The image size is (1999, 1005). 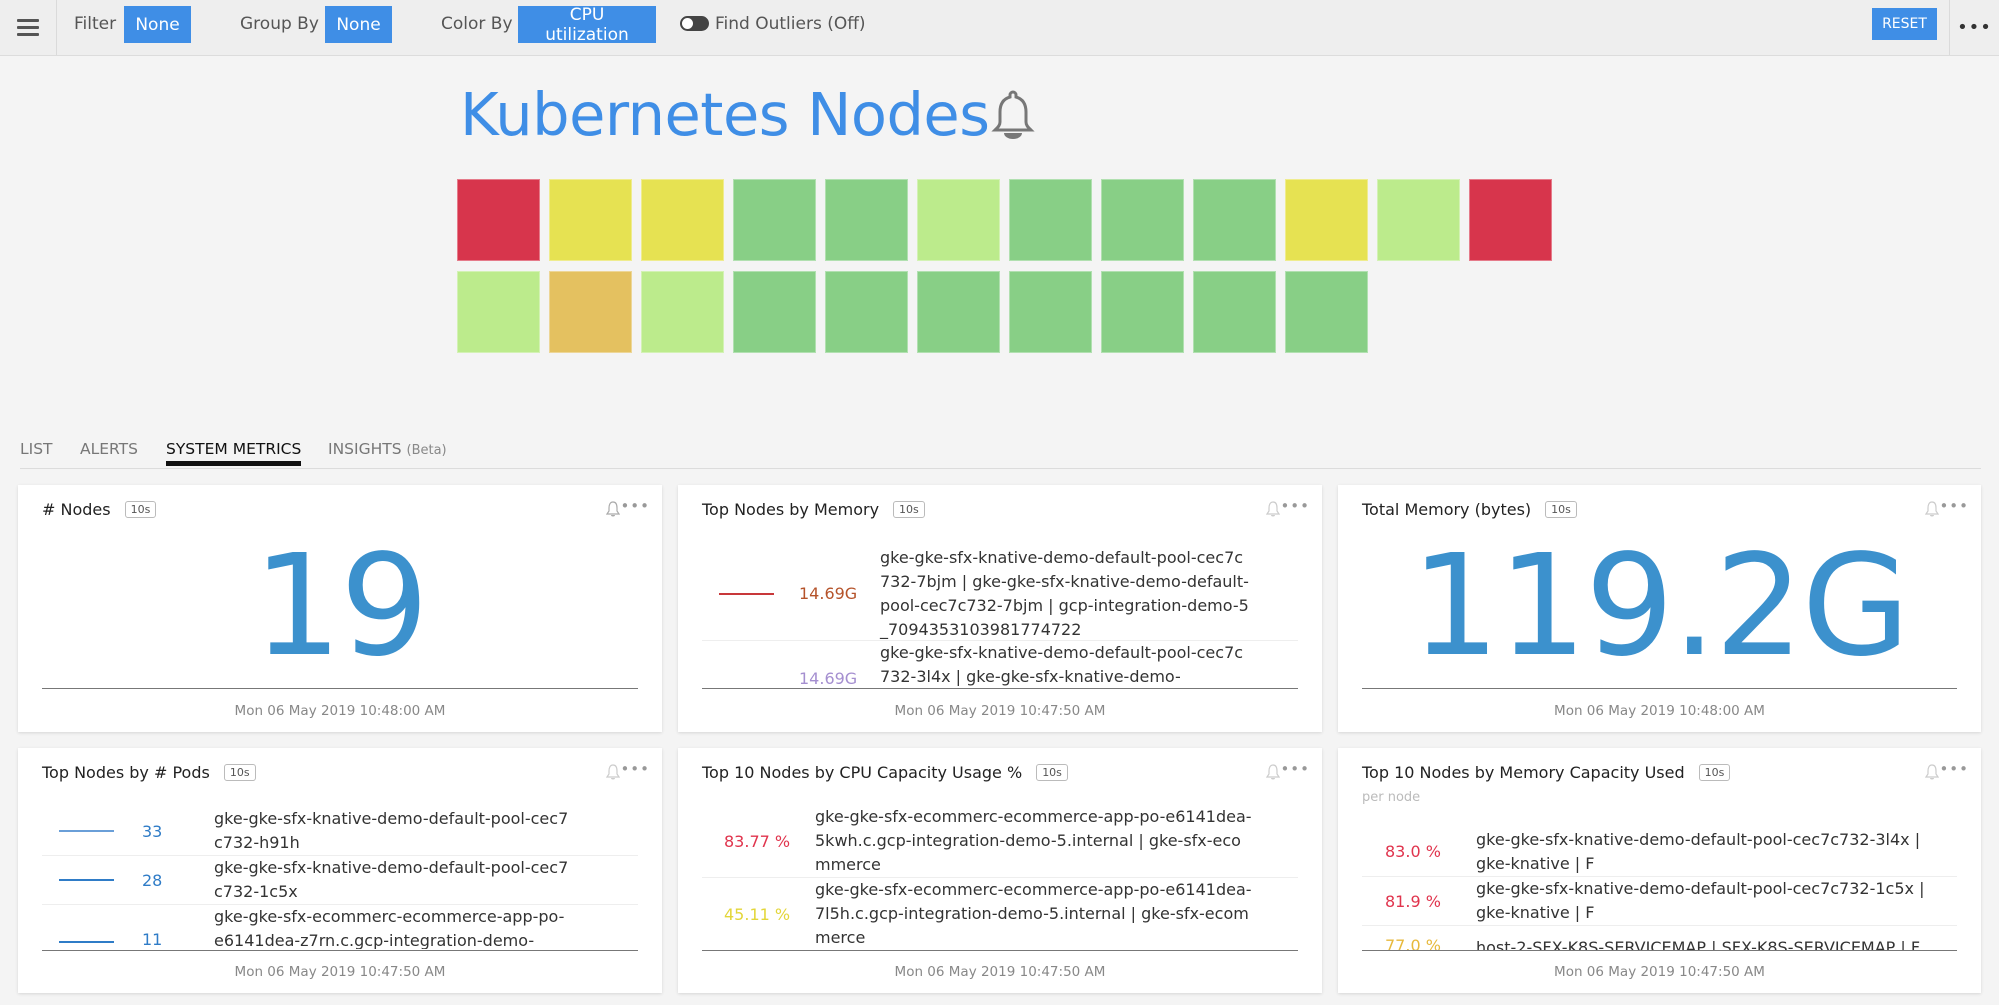 What do you see at coordinates (587, 25) in the screenshot?
I see `color-by-button: CPU utilization` at bounding box center [587, 25].